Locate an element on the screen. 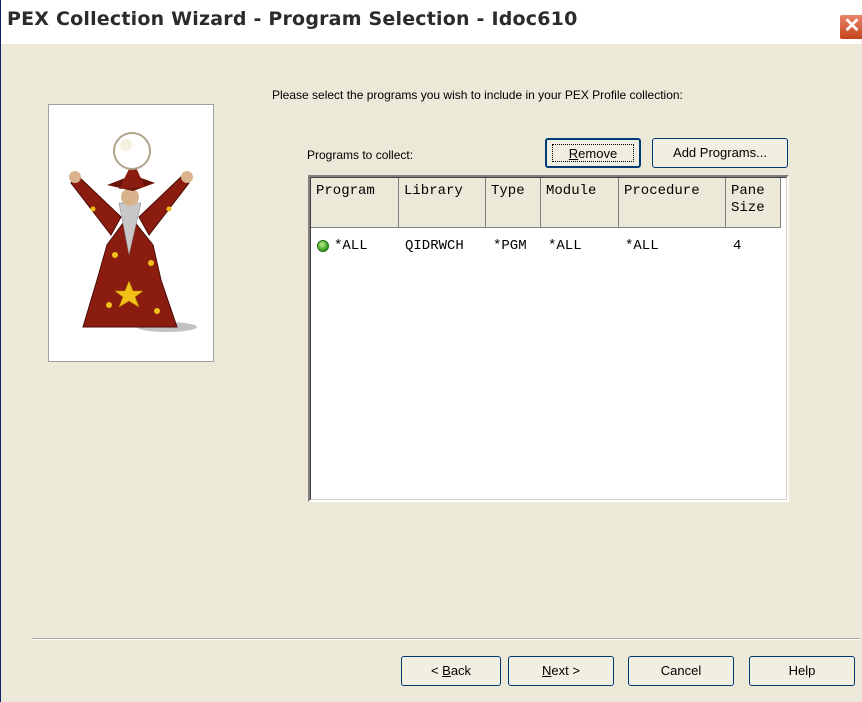 The image size is (862, 702). column-header-pane-size: Pane Size is located at coordinates (753, 203).